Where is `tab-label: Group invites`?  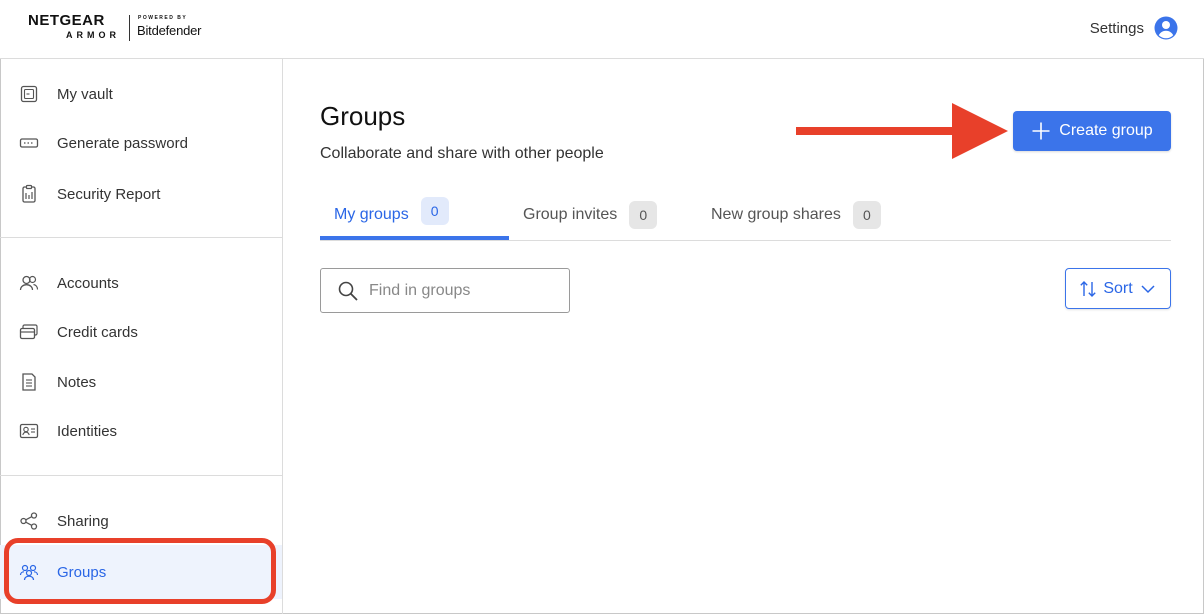 tab-label: Group invites is located at coordinates (570, 214).